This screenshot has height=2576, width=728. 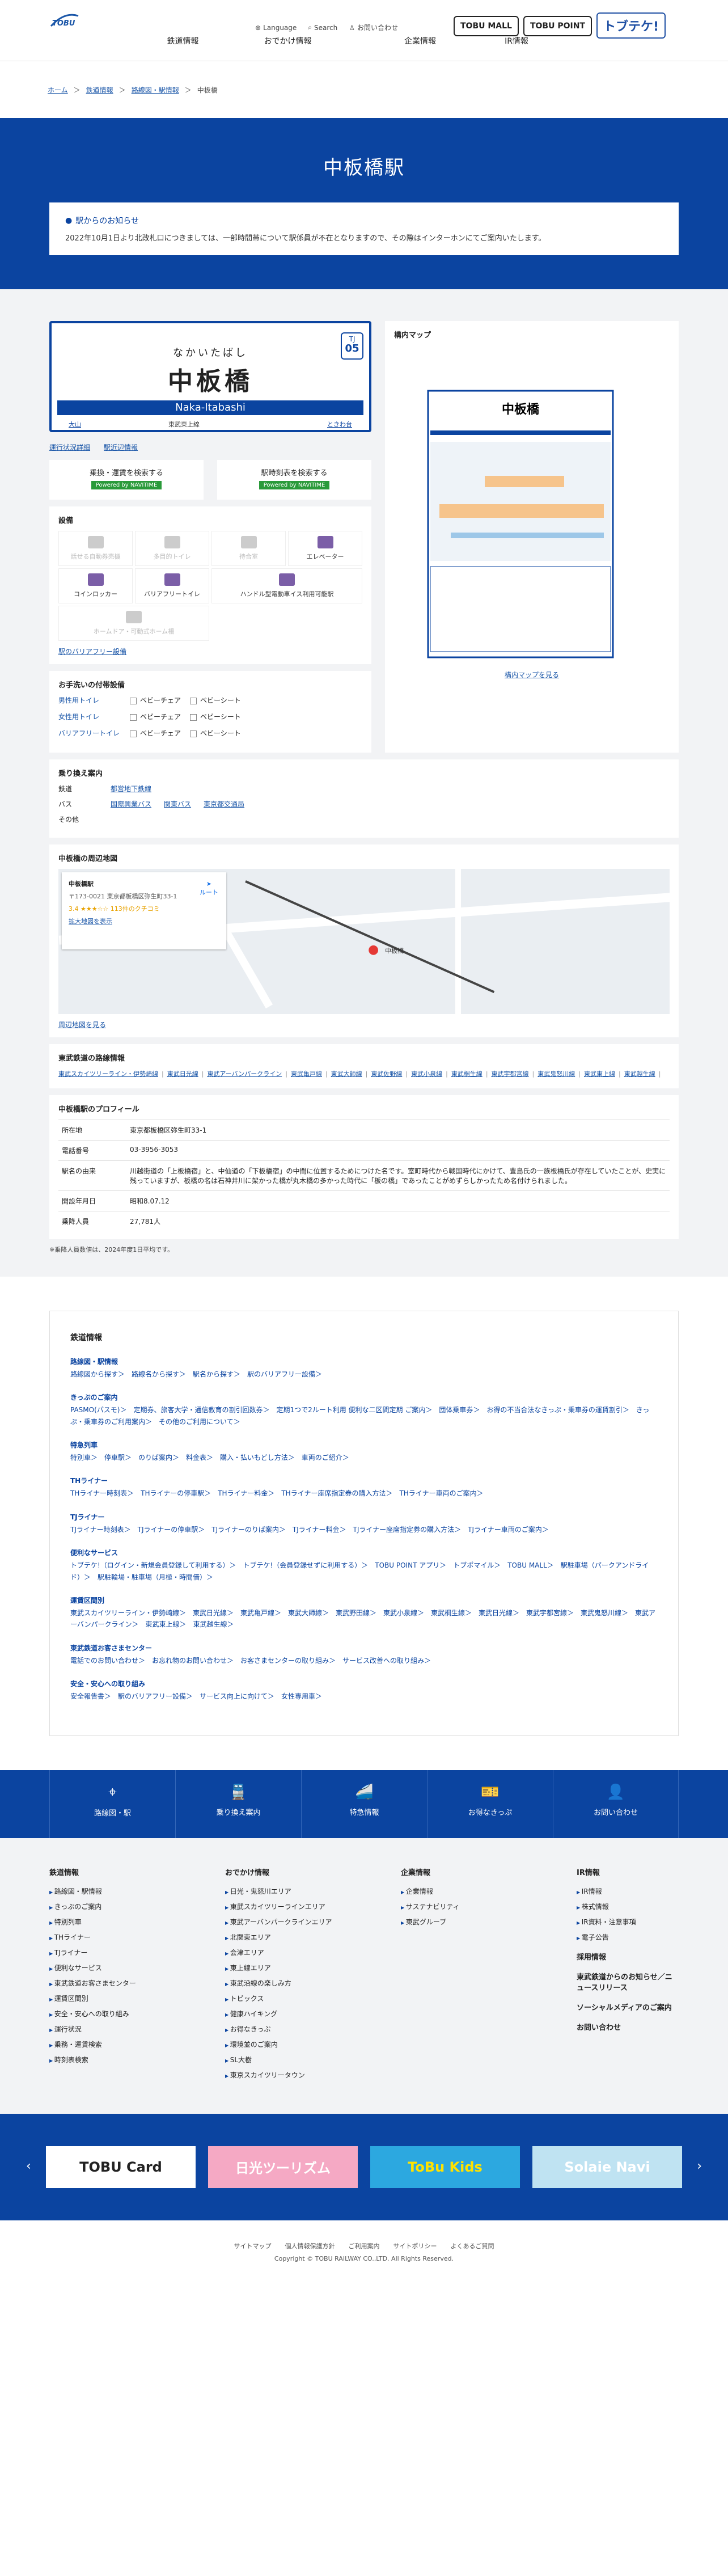 What do you see at coordinates (489, 1871) in the screenshot?
I see `footer-column-title: 企業情報` at bounding box center [489, 1871].